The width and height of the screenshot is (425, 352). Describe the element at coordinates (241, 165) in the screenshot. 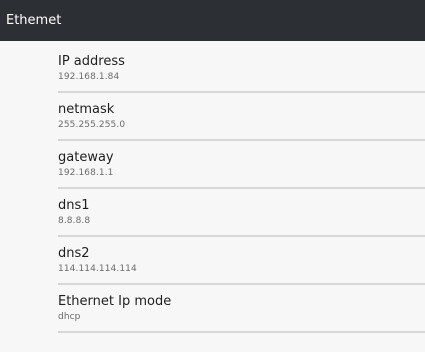

I see `setting-gateway: gateway 192.168.1.1` at that location.